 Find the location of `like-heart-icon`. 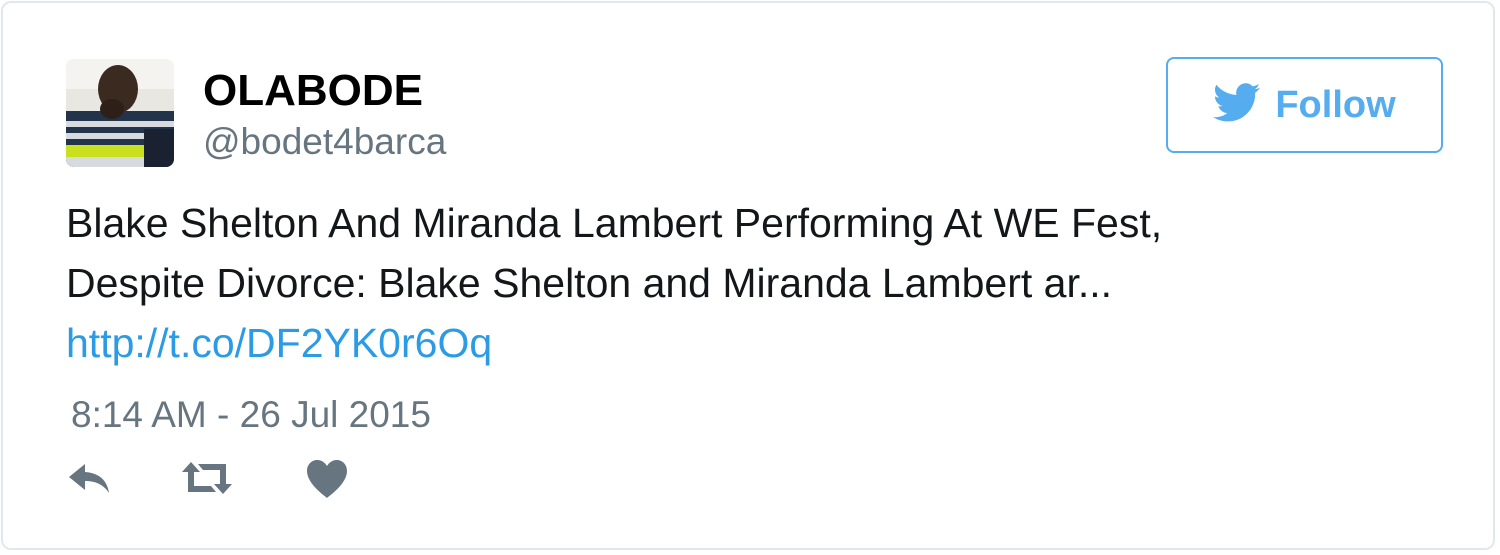

like-heart-icon is located at coordinates (327, 481).